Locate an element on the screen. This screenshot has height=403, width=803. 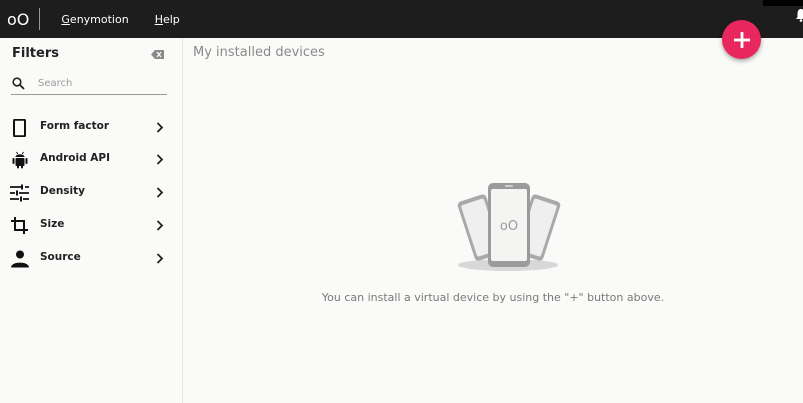
phone-icon is located at coordinates (19, 128).